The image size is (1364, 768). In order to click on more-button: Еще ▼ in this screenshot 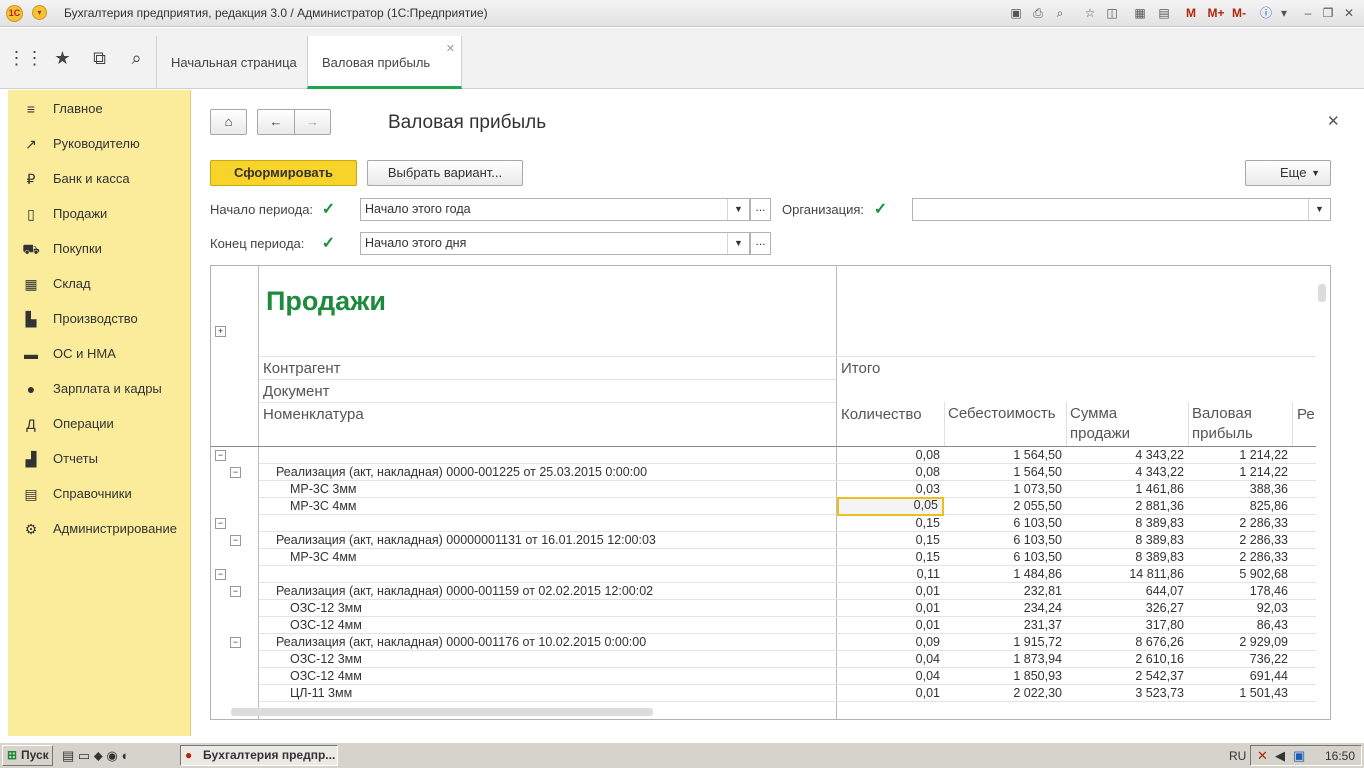, I will do `click(1288, 173)`.